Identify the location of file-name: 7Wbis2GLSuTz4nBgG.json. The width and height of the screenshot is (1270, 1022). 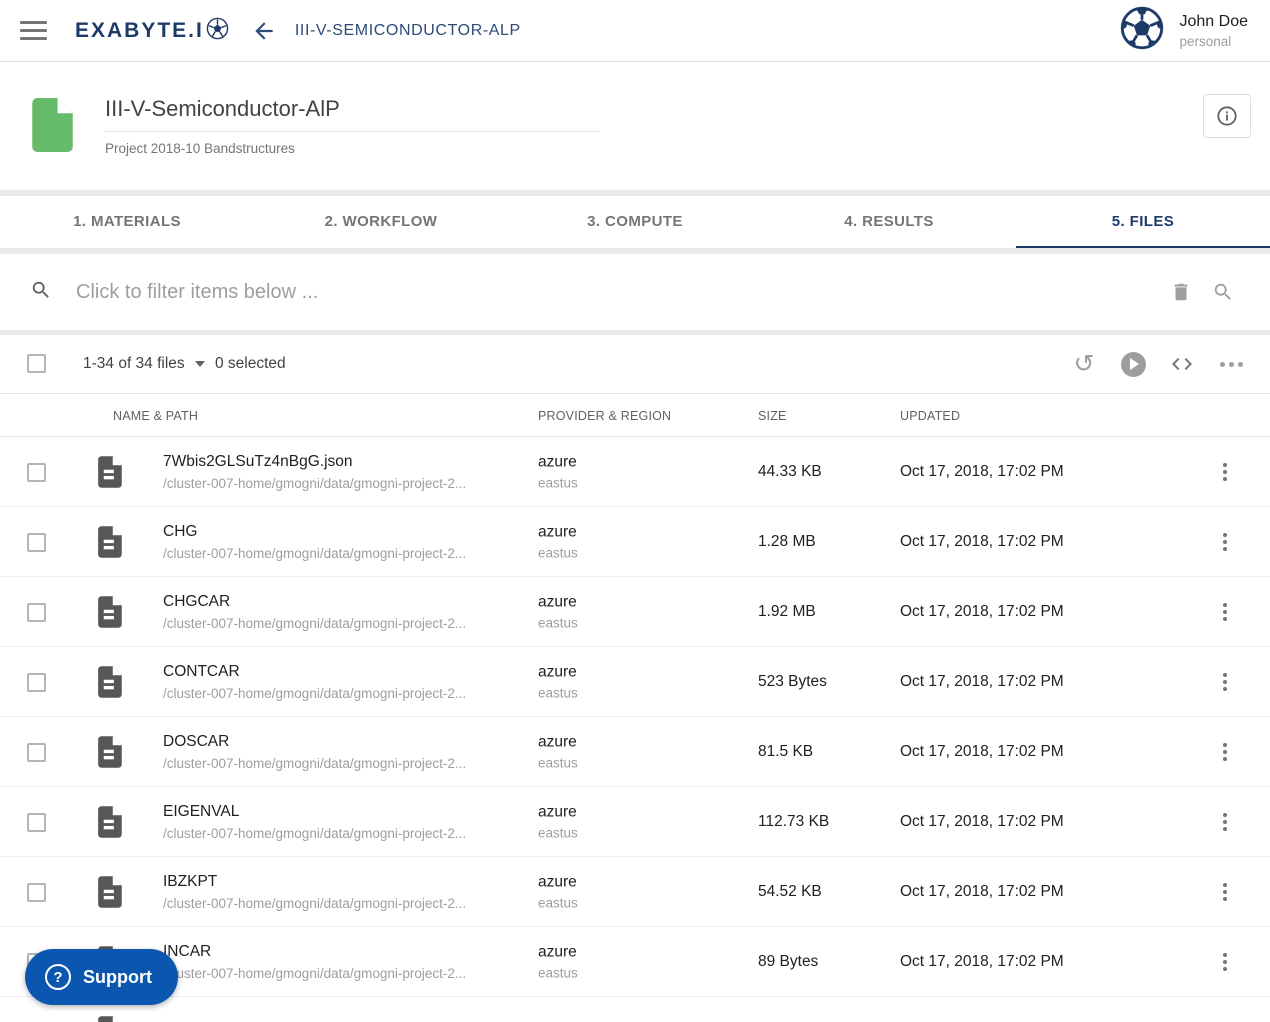
(343, 462).